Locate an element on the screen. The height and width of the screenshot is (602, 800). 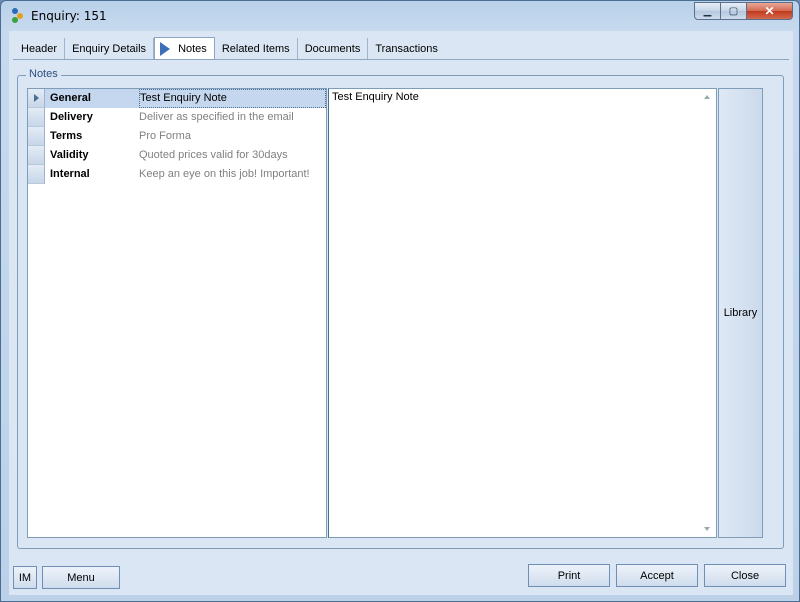
table-row: Validity Quoted prices valid for 30days is located at coordinates (177, 155).